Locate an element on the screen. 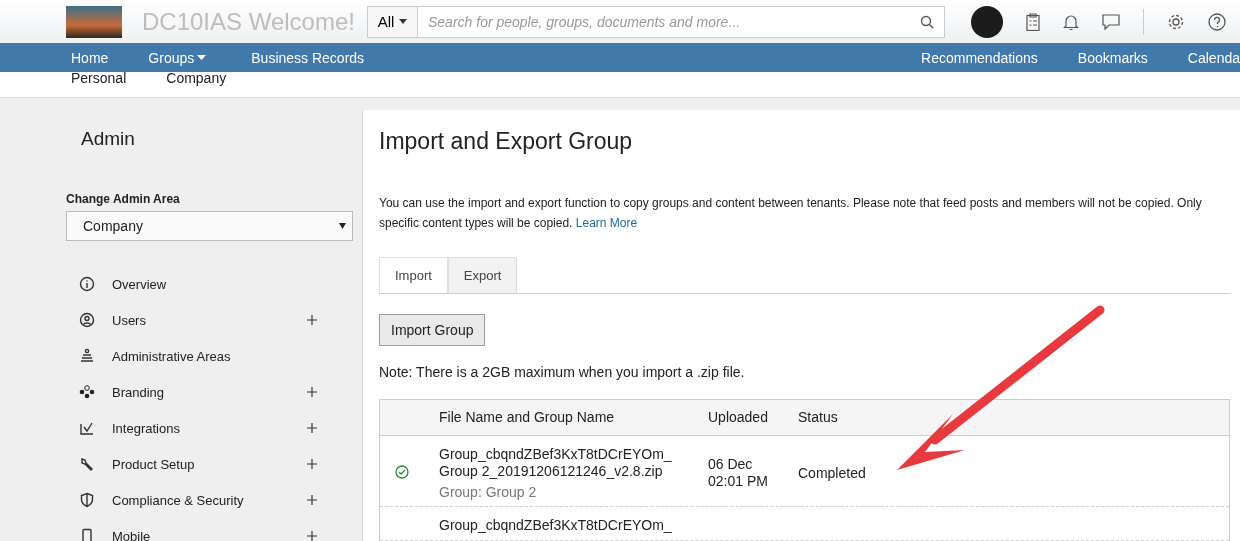 The height and width of the screenshot is (541, 1240). scope-dropdown: All is located at coordinates (393, 21).